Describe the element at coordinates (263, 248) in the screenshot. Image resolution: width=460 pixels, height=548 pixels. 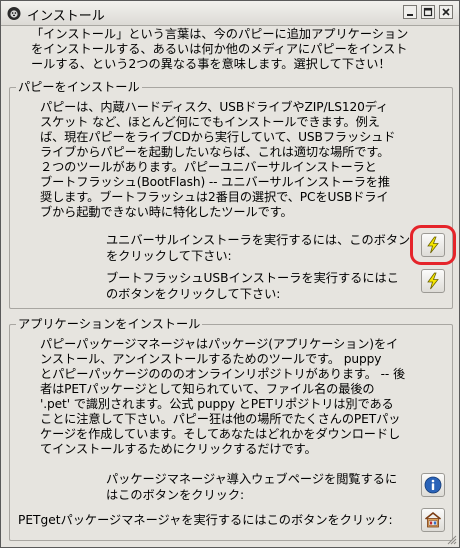
I see `universal-installer-label: ユニバーサルインストーラを実行するには、このボタン をクリックして下さい:` at that location.